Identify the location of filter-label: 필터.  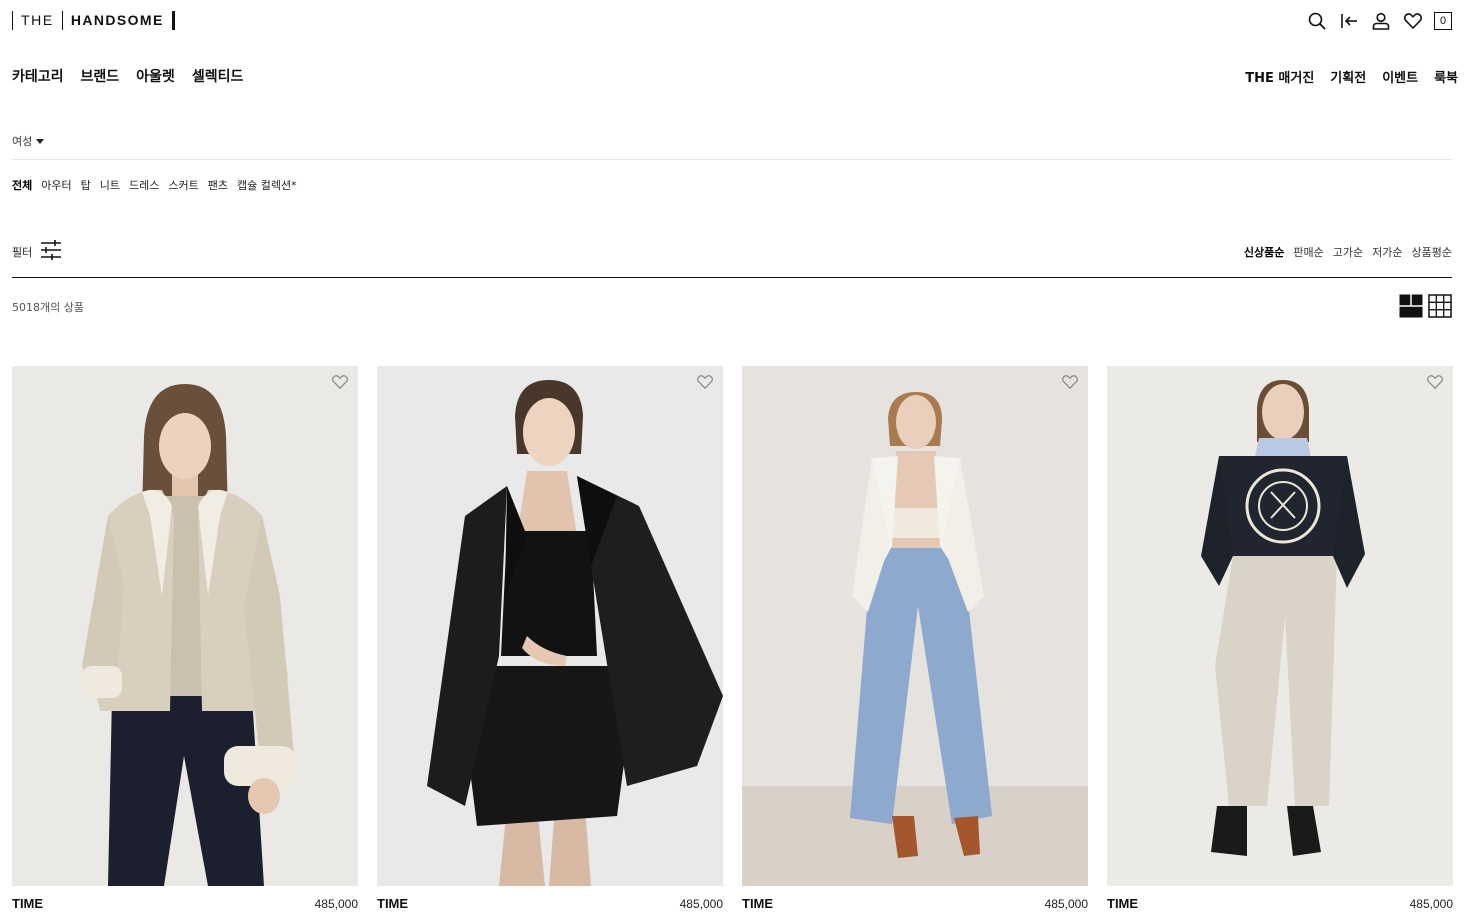
(22, 252).